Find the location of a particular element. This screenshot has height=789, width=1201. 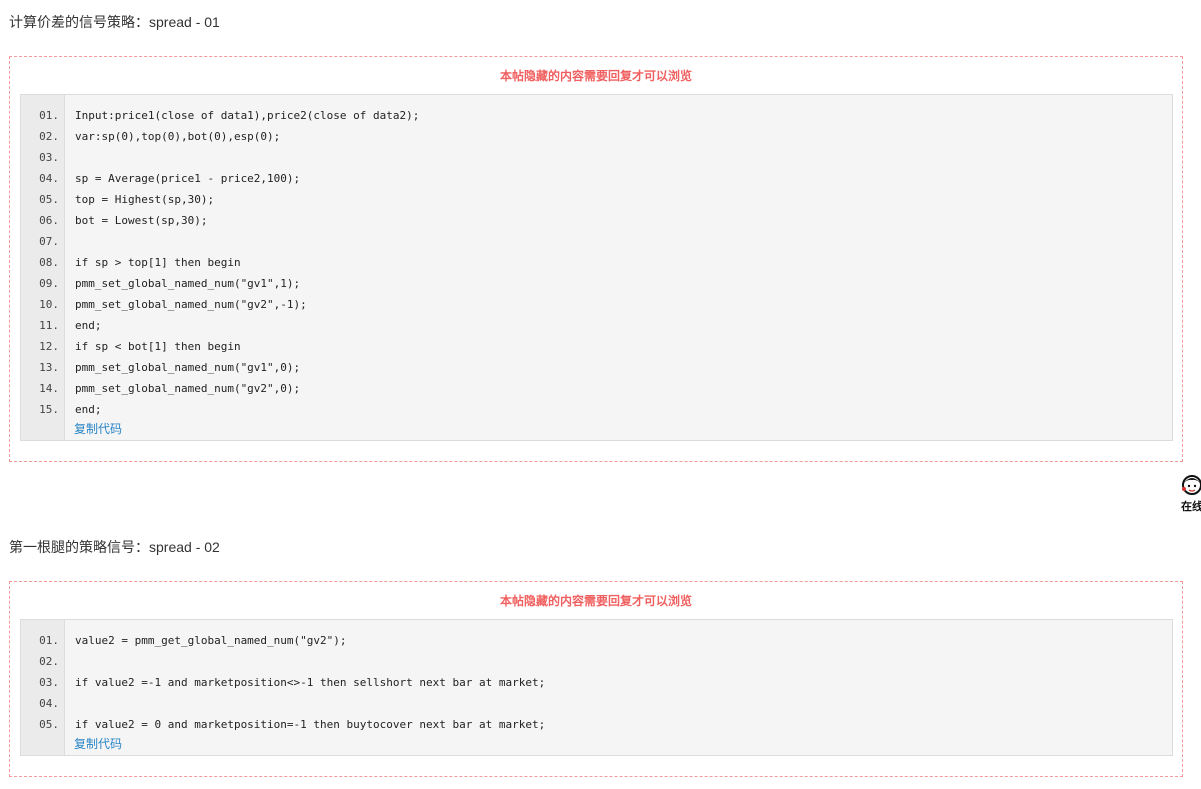

line-number: 15. is located at coordinates (49, 409).